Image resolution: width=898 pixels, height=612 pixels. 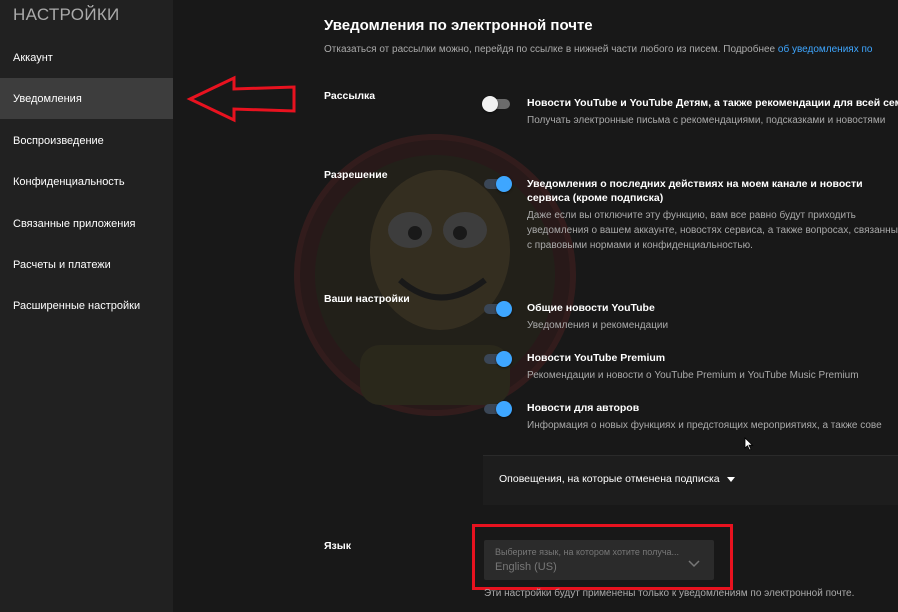 I want to click on mouse-cursor-icon, so click(x=749, y=444).